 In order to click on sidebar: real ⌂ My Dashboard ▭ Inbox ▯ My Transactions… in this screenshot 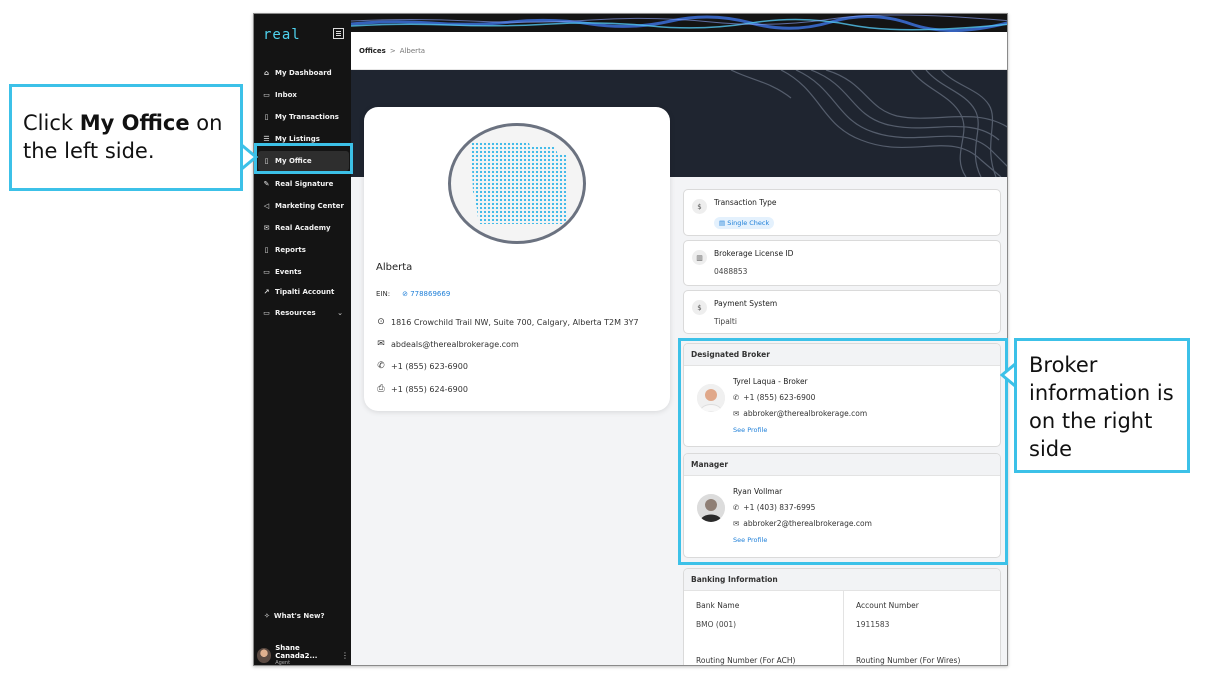, I will do `click(302, 339)`.